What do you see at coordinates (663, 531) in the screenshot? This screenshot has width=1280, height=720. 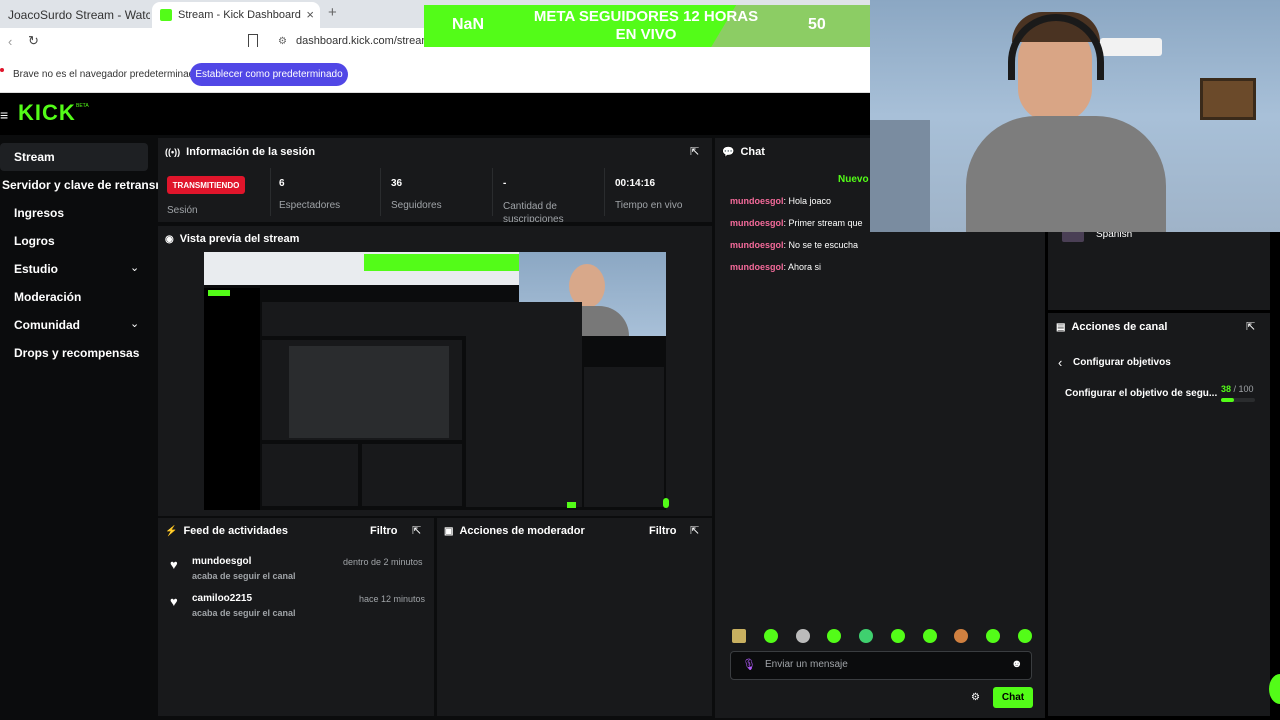 I see `mod-filter-button: Filtro` at bounding box center [663, 531].